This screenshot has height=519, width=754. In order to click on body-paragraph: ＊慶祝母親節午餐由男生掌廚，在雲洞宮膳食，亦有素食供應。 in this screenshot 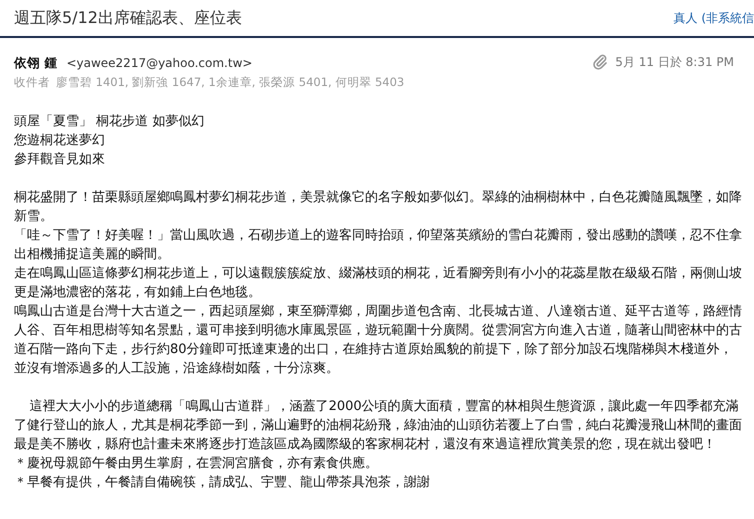, I will do `click(196, 464)`.